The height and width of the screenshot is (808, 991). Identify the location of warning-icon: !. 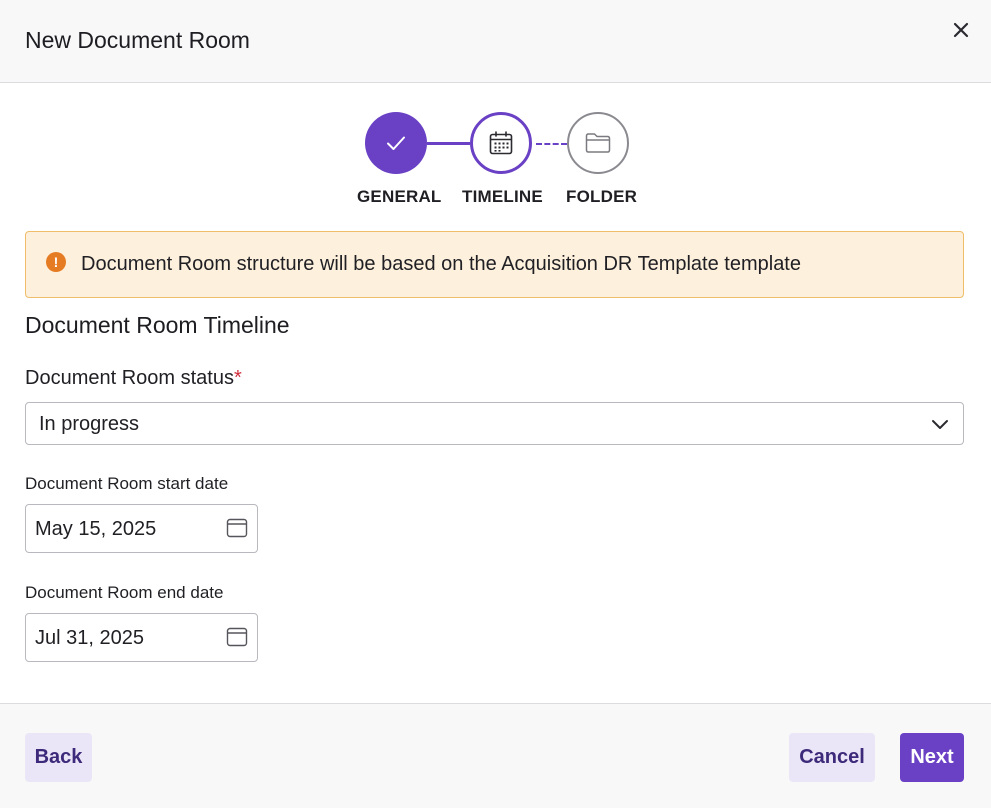
(56, 262).